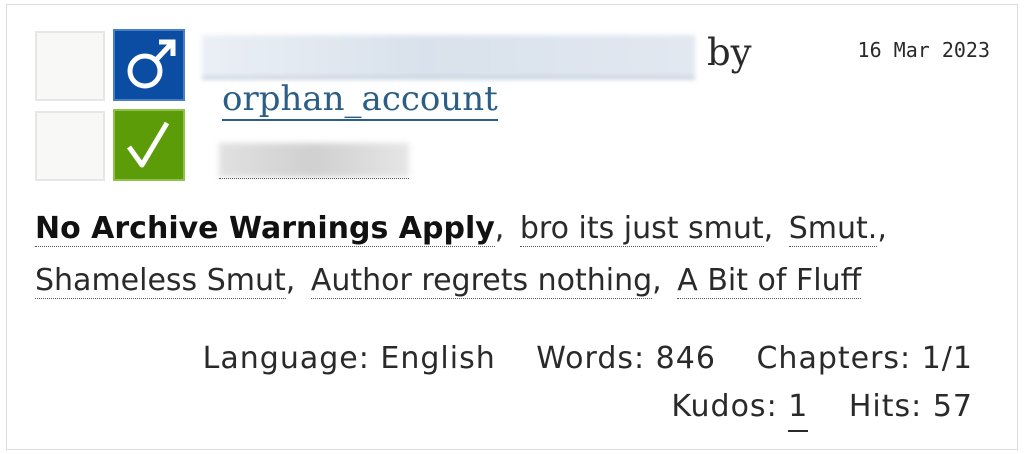  What do you see at coordinates (591, 358) in the screenshot?
I see `words-label: Words:` at bounding box center [591, 358].